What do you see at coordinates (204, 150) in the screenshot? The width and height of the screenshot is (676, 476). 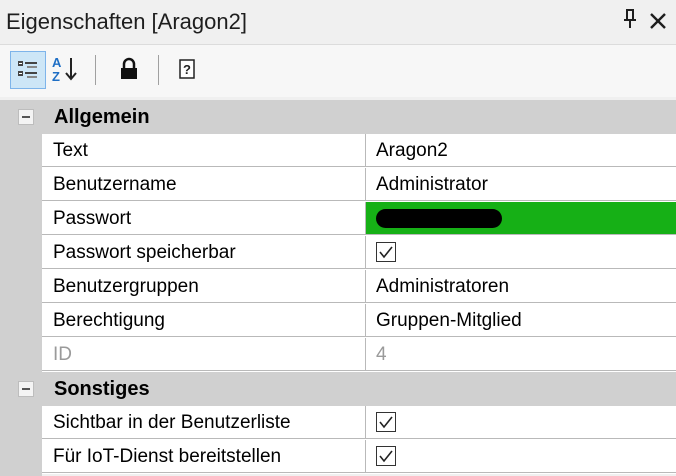 I see `property-name: Text` at bounding box center [204, 150].